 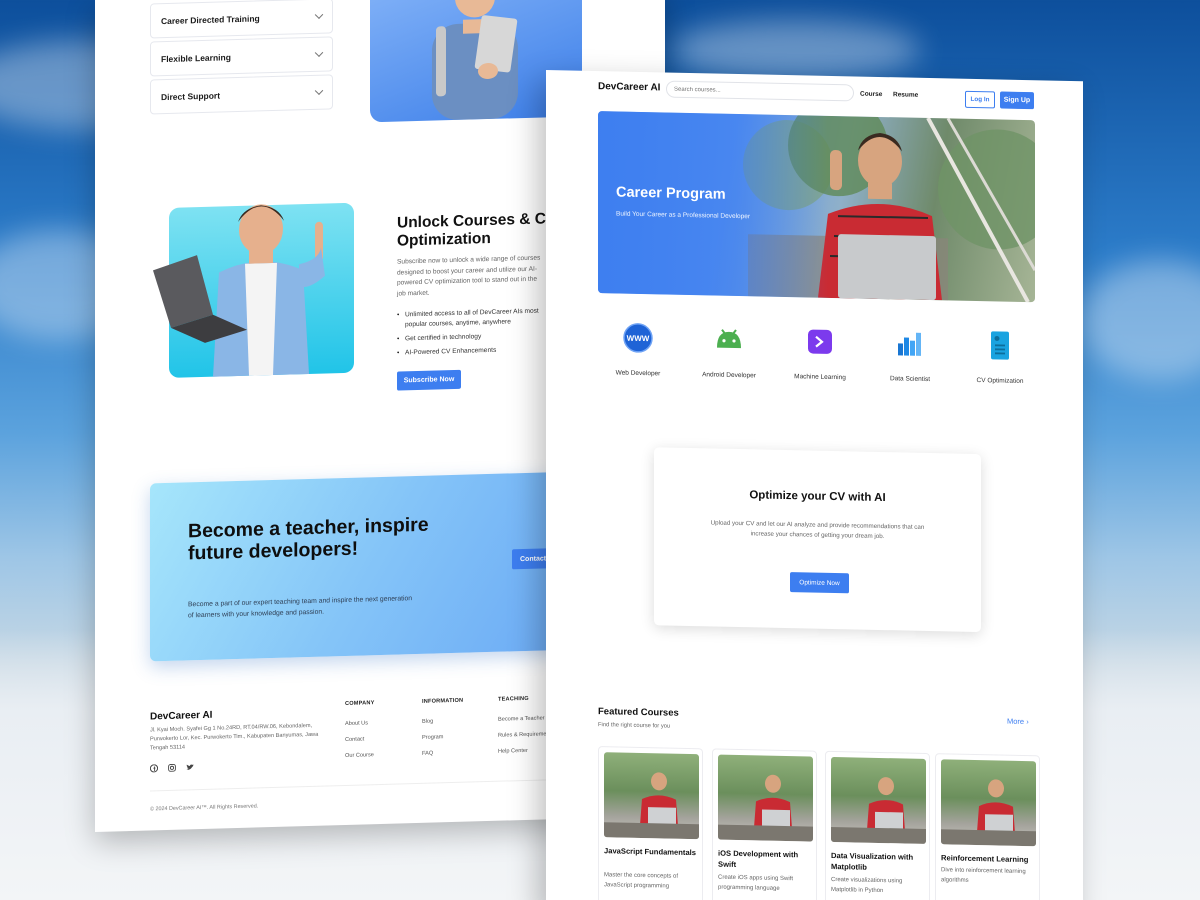 What do you see at coordinates (1027, 722) in the screenshot?
I see `chevron-right-icon: ›` at bounding box center [1027, 722].